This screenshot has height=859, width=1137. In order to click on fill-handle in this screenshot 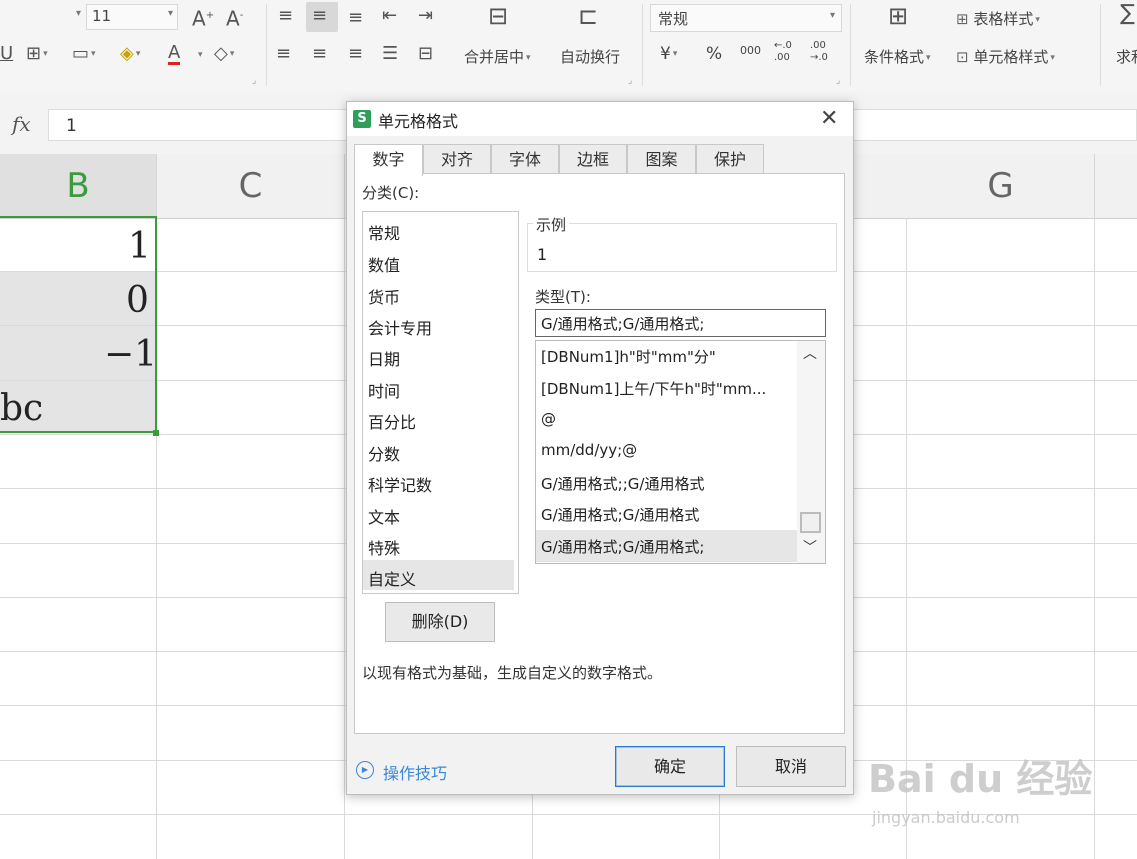, I will do `click(156, 433)`.